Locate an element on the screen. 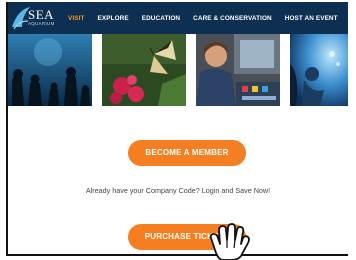 The height and width of the screenshot is (260, 356). become-a-member-button: BECOME A MEMBER is located at coordinates (187, 153).